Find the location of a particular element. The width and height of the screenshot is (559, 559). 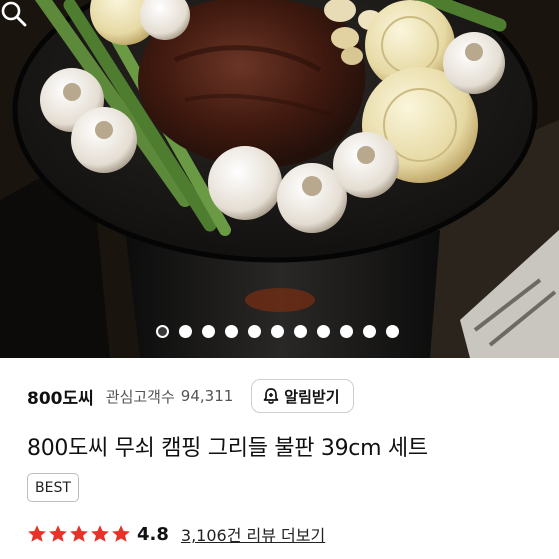

gallery-pagination is located at coordinates (277, 331).